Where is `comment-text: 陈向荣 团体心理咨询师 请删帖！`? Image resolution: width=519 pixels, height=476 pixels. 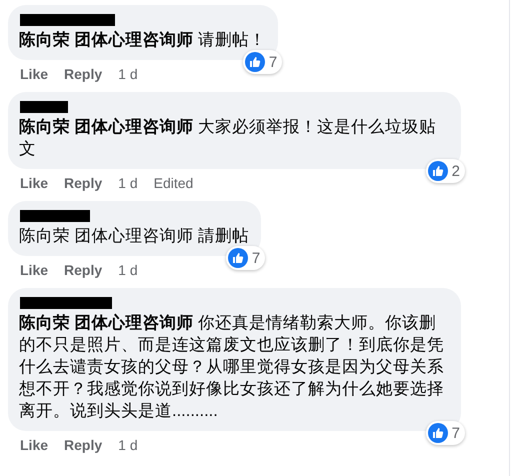
comment-text: 陈向荣 团体心理咨询师 请删帖！ is located at coordinates (142, 40).